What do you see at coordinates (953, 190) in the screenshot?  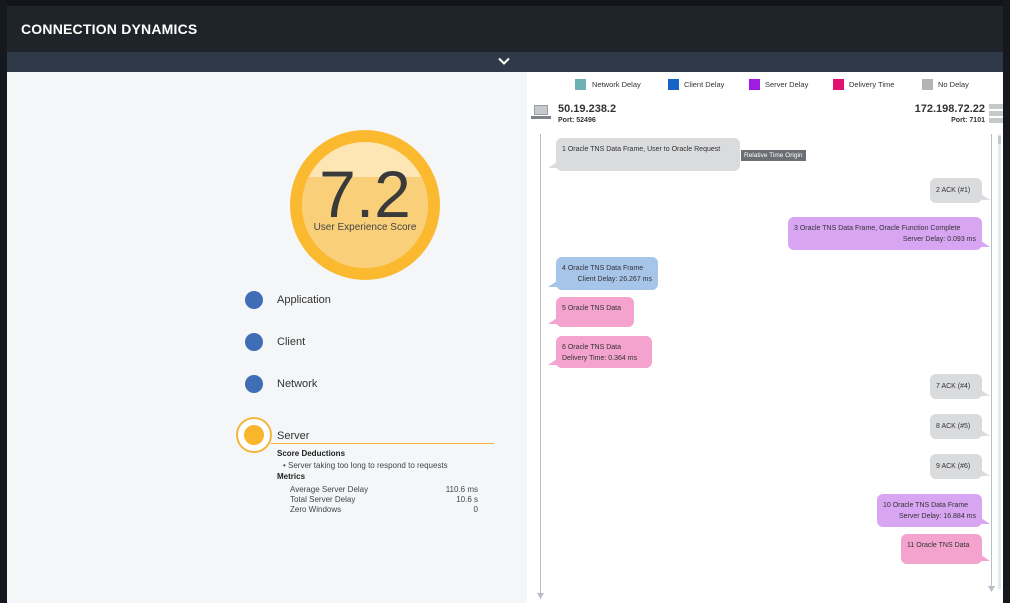 I see `packet-label: 2 ACK (#1)` at bounding box center [953, 190].